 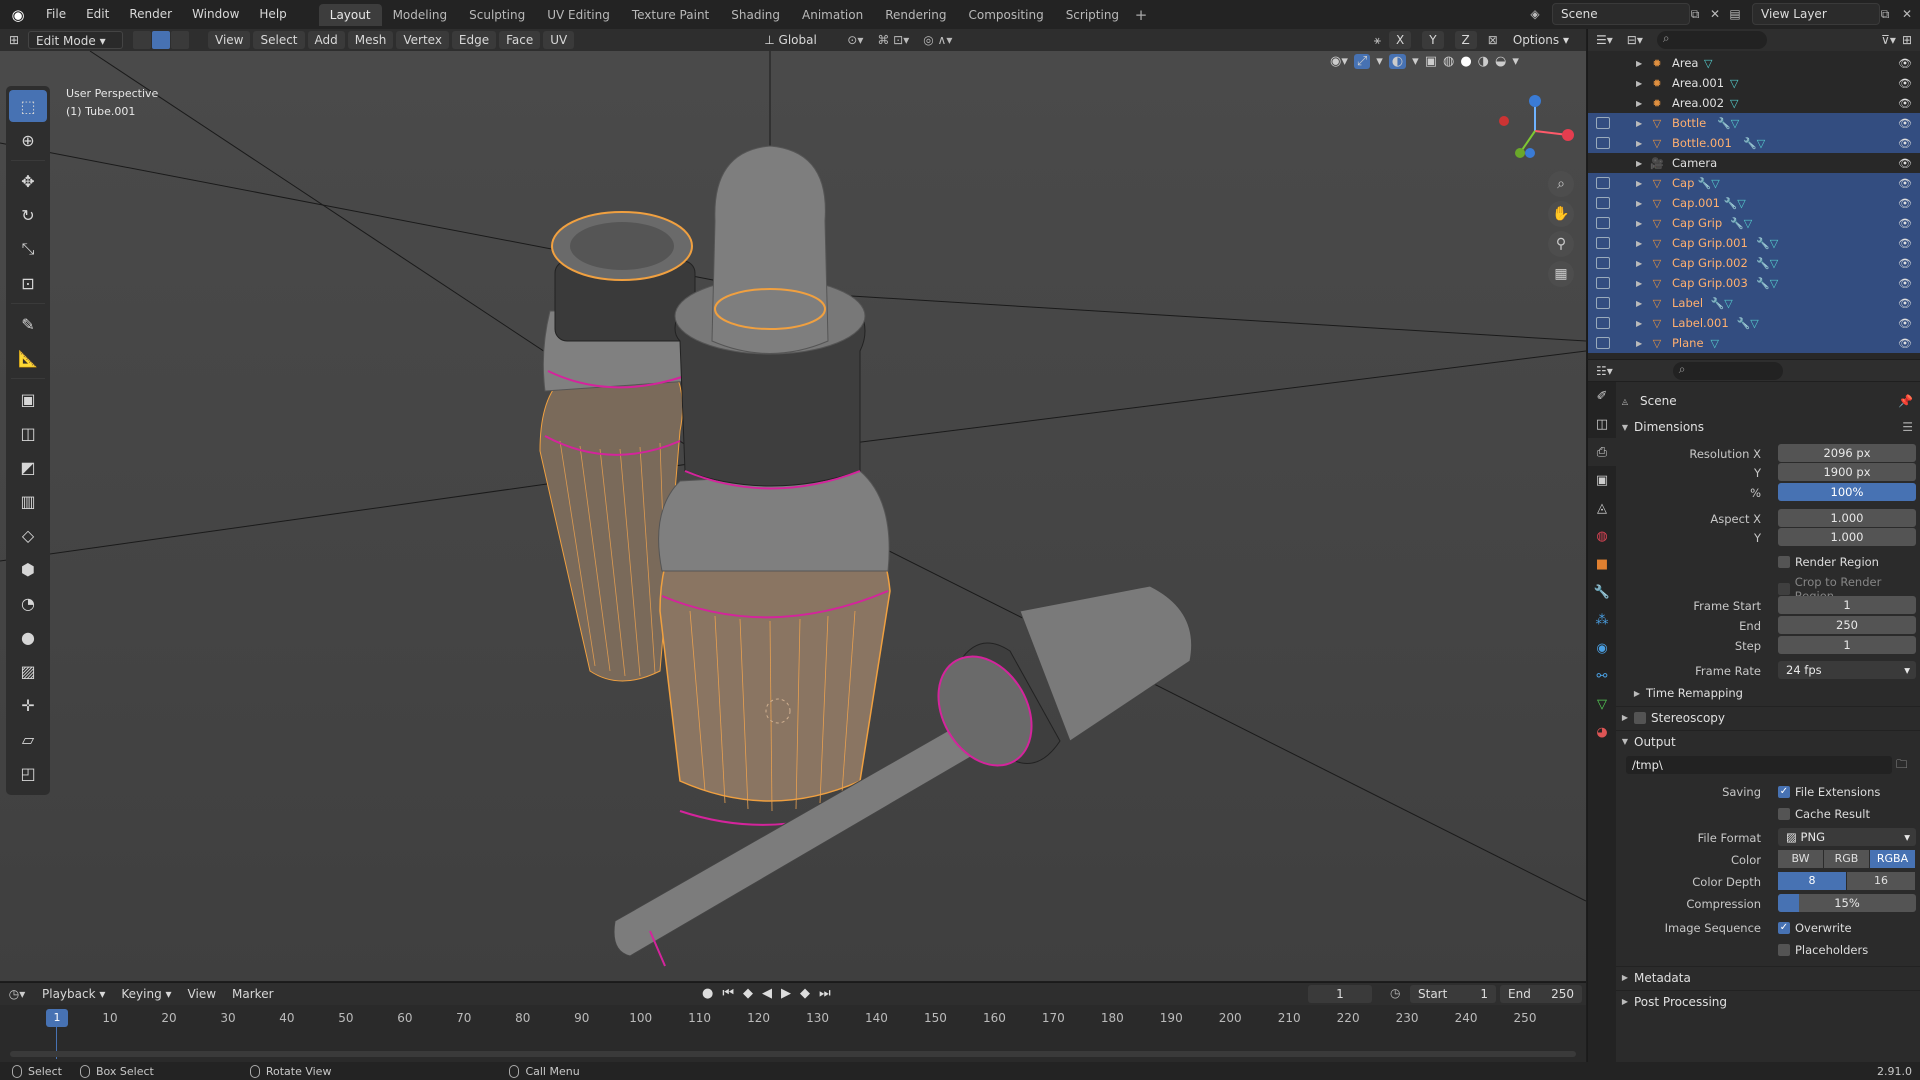 What do you see at coordinates (28, 215) in the screenshot?
I see `rotate-tool-icon: ↻` at bounding box center [28, 215].